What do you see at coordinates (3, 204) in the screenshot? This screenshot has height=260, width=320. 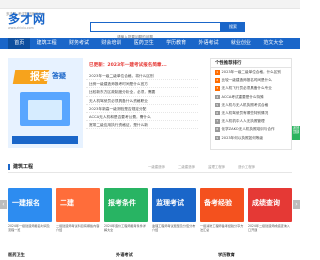 I see `chevron-left-icon: ‹` at bounding box center [3, 204].